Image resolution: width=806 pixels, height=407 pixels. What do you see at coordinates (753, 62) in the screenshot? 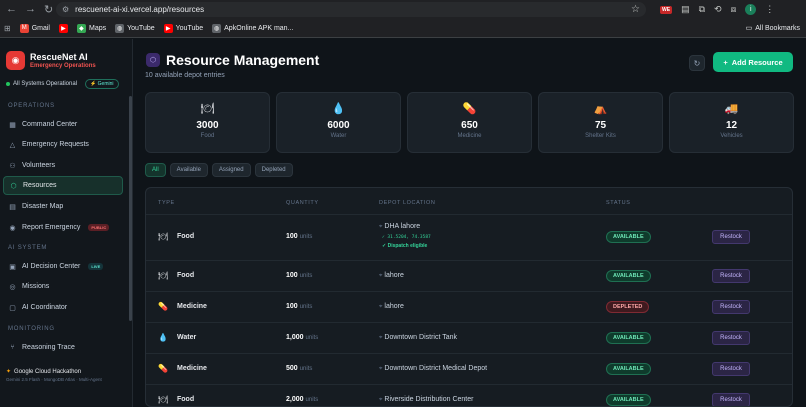
I see `add-resource-button: + Add Resource` at bounding box center [753, 62].